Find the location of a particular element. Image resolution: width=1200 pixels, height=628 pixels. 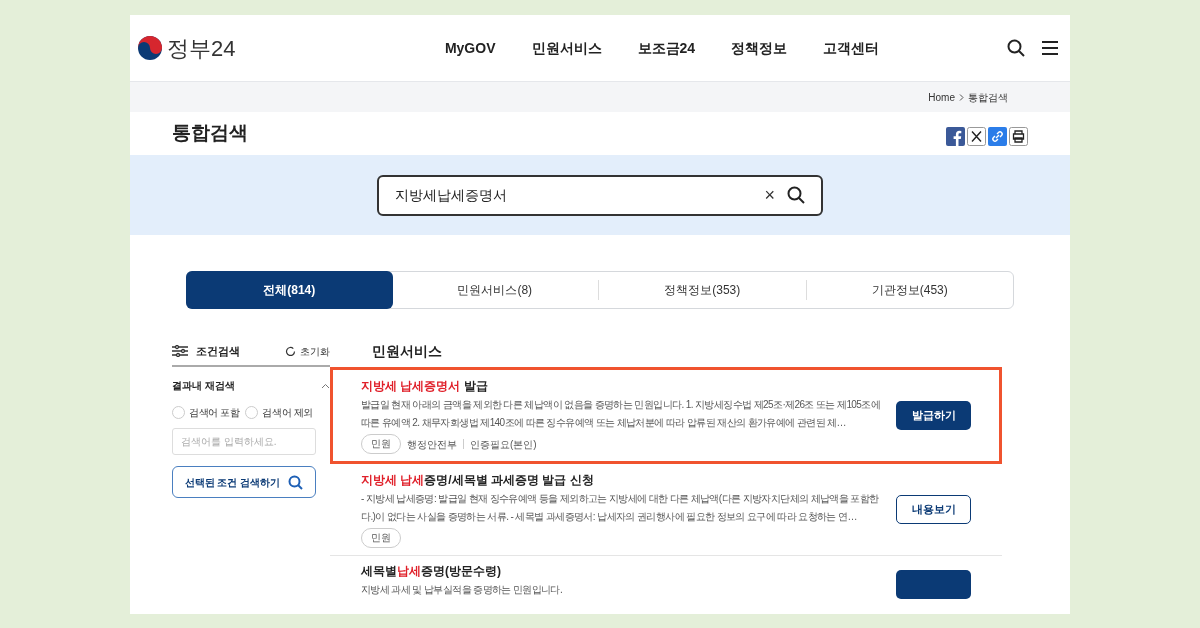

logo-text: 정부24 is located at coordinates (201, 48).